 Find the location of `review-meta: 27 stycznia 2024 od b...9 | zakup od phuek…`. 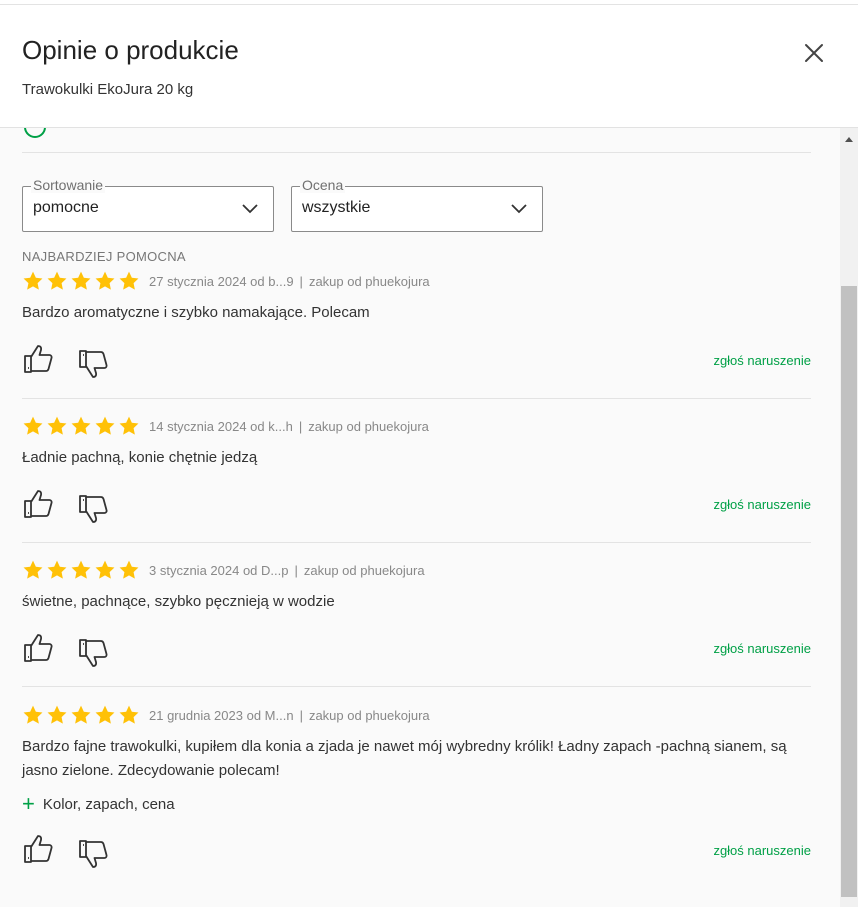

review-meta: 27 stycznia 2024 od b...9 | zakup od phuek… is located at coordinates (289, 281).